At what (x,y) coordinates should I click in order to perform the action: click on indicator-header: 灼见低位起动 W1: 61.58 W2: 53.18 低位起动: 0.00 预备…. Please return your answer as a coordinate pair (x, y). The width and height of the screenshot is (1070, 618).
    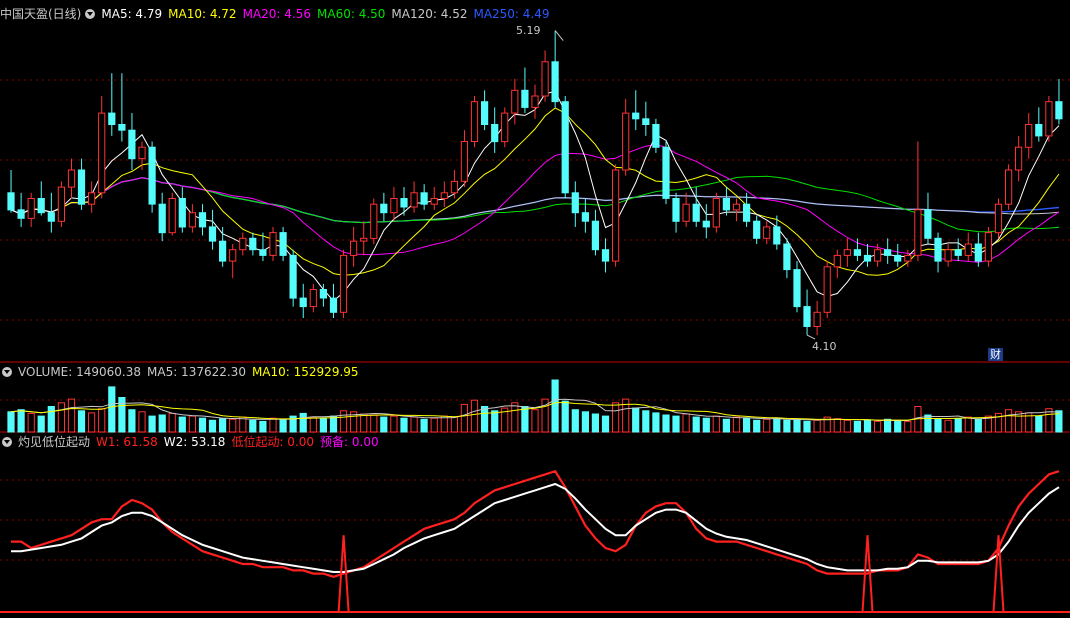
    Looking at the image, I should click on (192, 442).